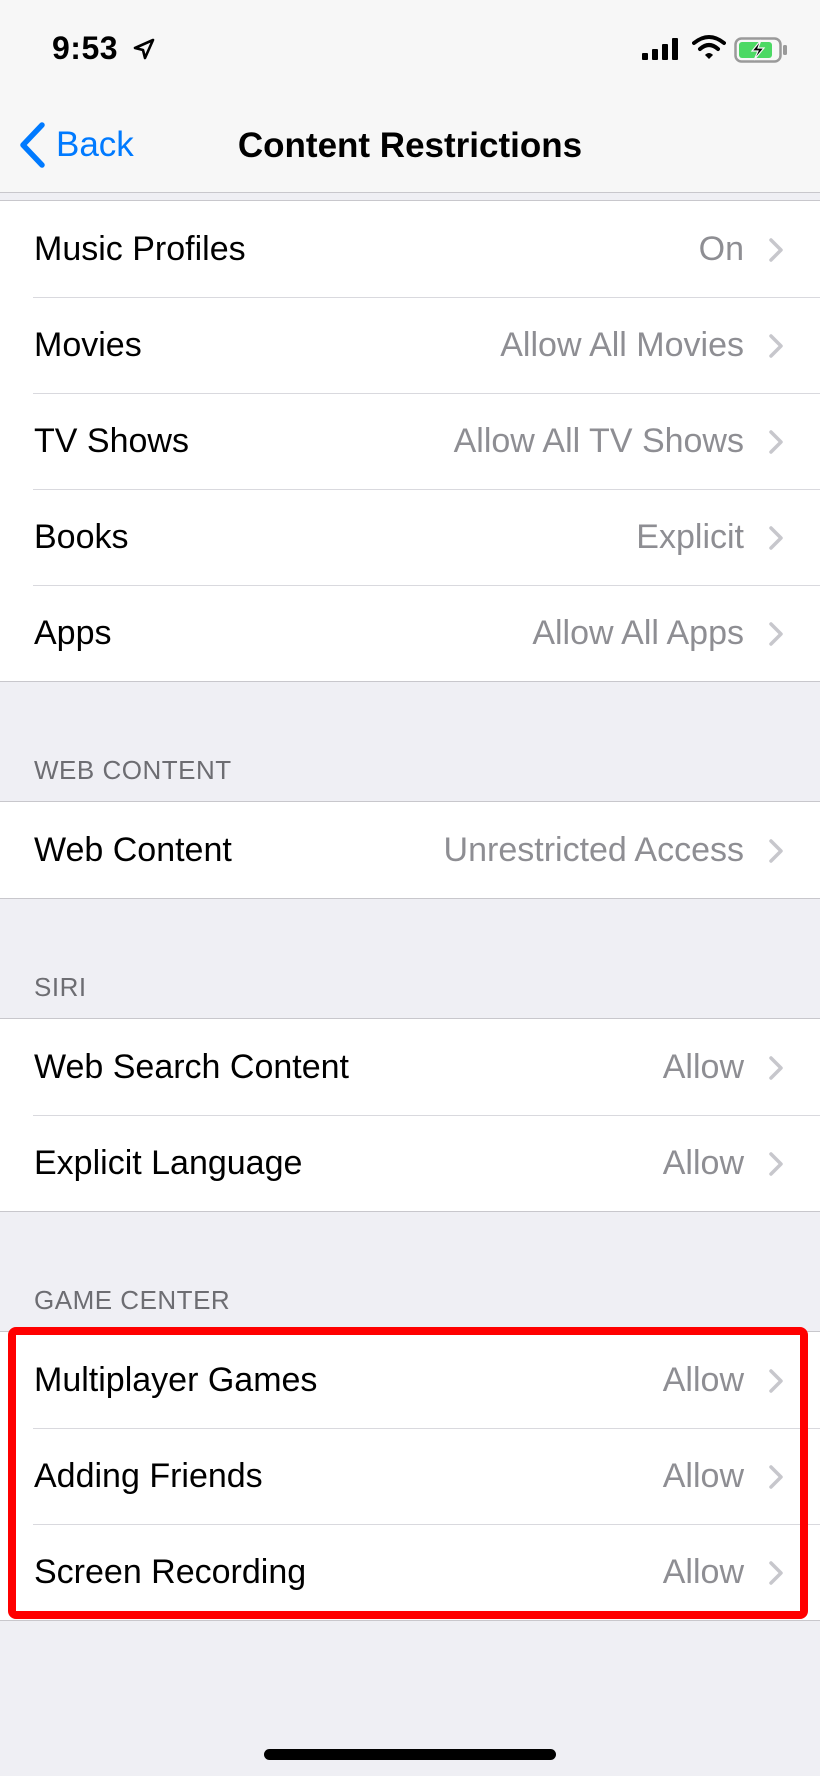 This screenshot has width=820, height=1776. Describe the element at coordinates (721, 248) in the screenshot. I see `row-value: On` at that location.